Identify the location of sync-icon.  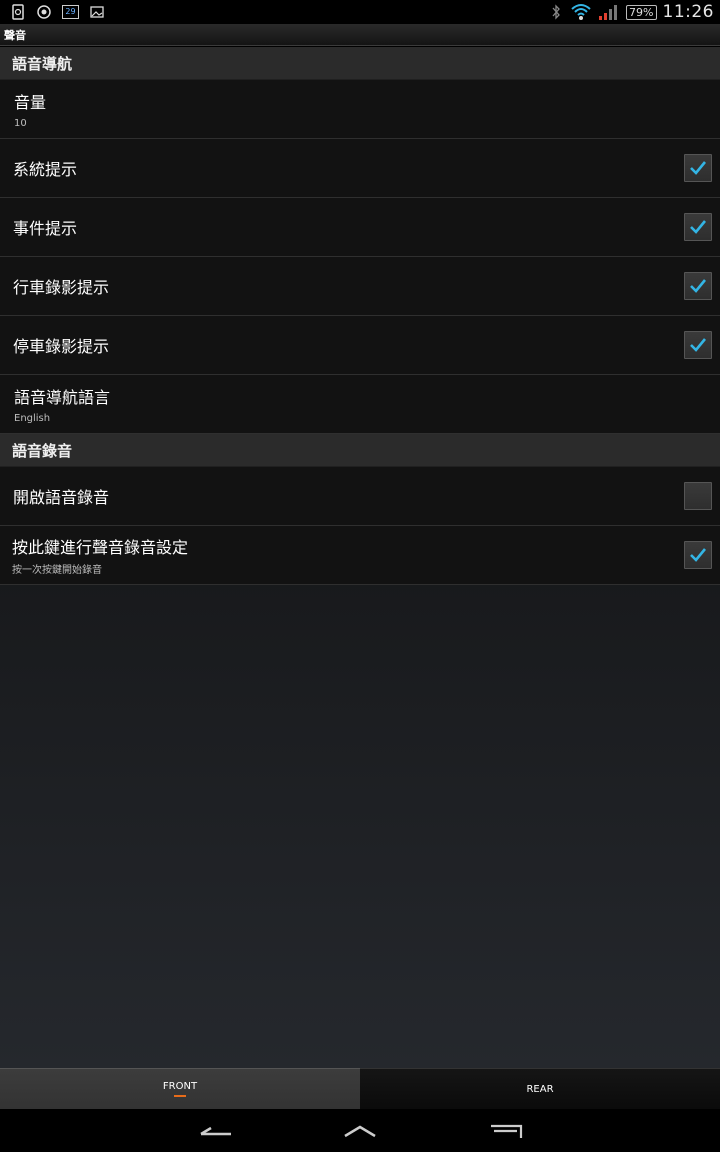
(44, 12).